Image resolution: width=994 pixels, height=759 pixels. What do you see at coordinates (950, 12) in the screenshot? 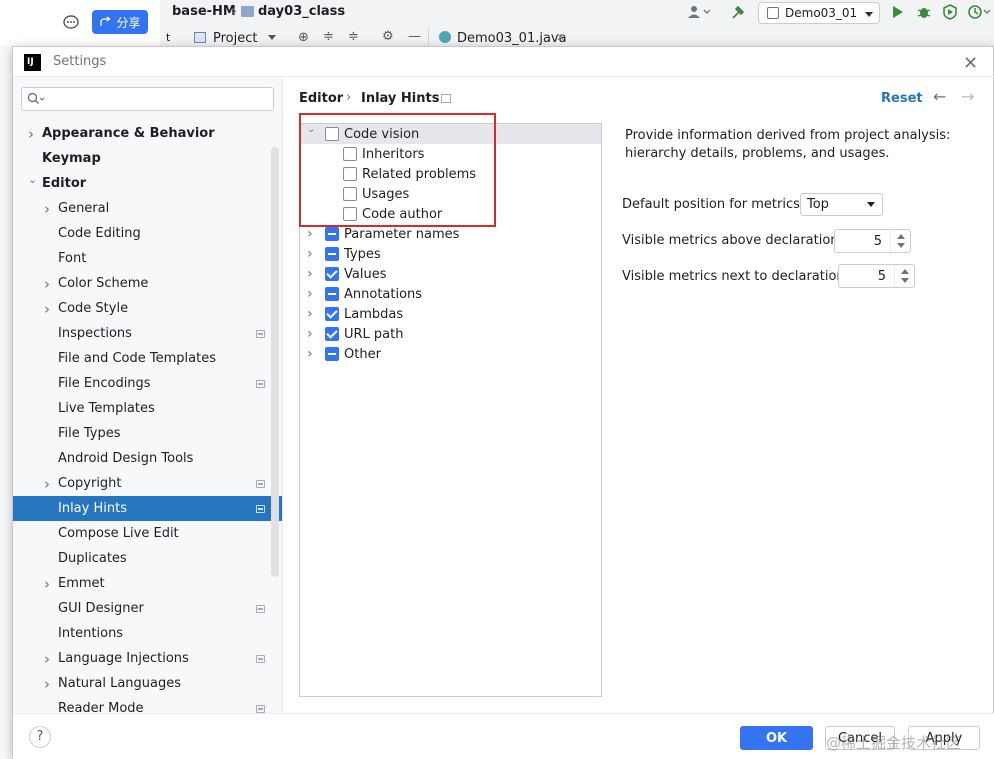
I see `coverage-icon` at bounding box center [950, 12].